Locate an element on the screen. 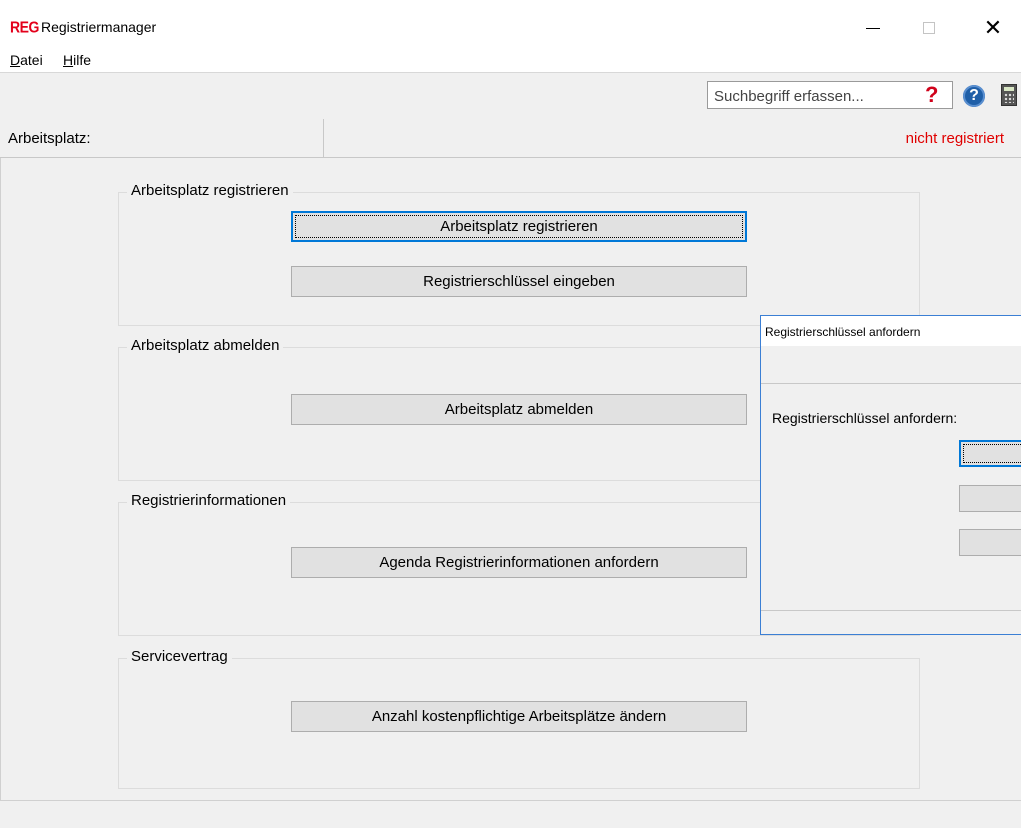 The width and height of the screenshot is (1021, 828). dialog-title: Registrierschlüssel anfordern is located at coordinates (843, 332).